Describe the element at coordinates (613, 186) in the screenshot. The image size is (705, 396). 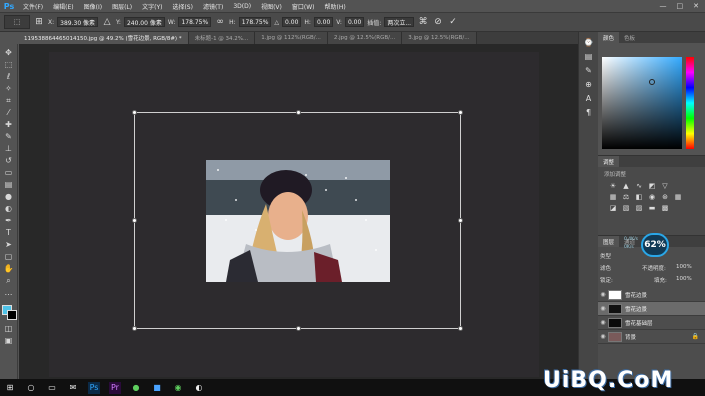
I see `brightness-icon: ☀` at that location.